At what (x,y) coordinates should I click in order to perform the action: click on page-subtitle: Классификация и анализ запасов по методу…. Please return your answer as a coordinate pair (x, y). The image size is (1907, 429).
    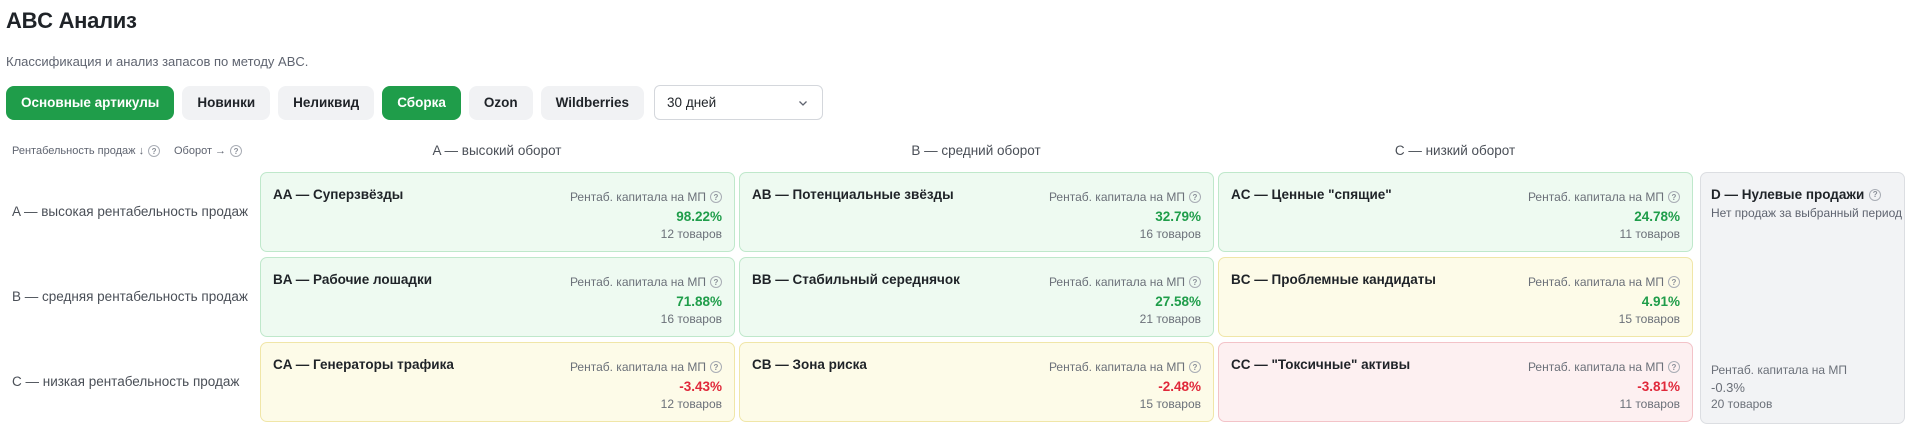
    Looking at the image, I should click on (157, 61).